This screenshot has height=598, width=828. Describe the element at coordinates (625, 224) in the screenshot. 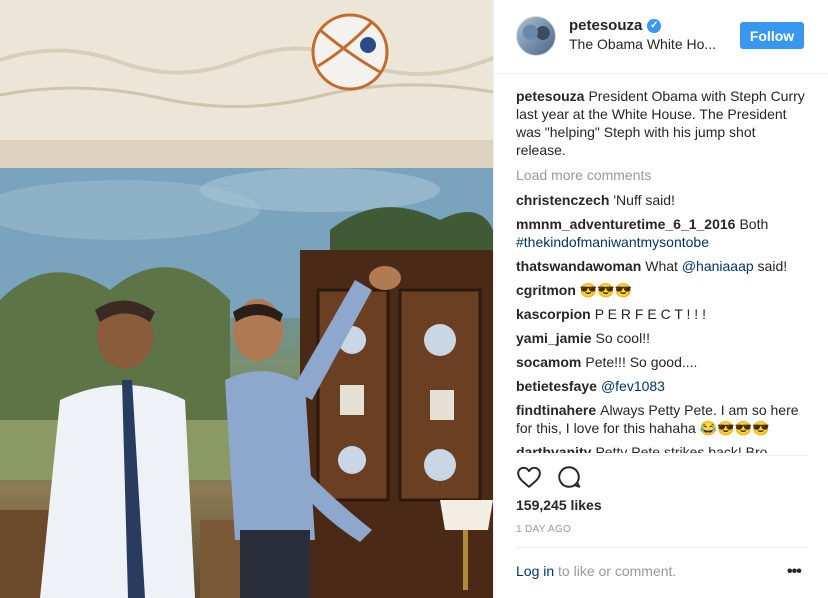

I see `comment-username: mmnm_adventuretime_6_1_2016` at that location.